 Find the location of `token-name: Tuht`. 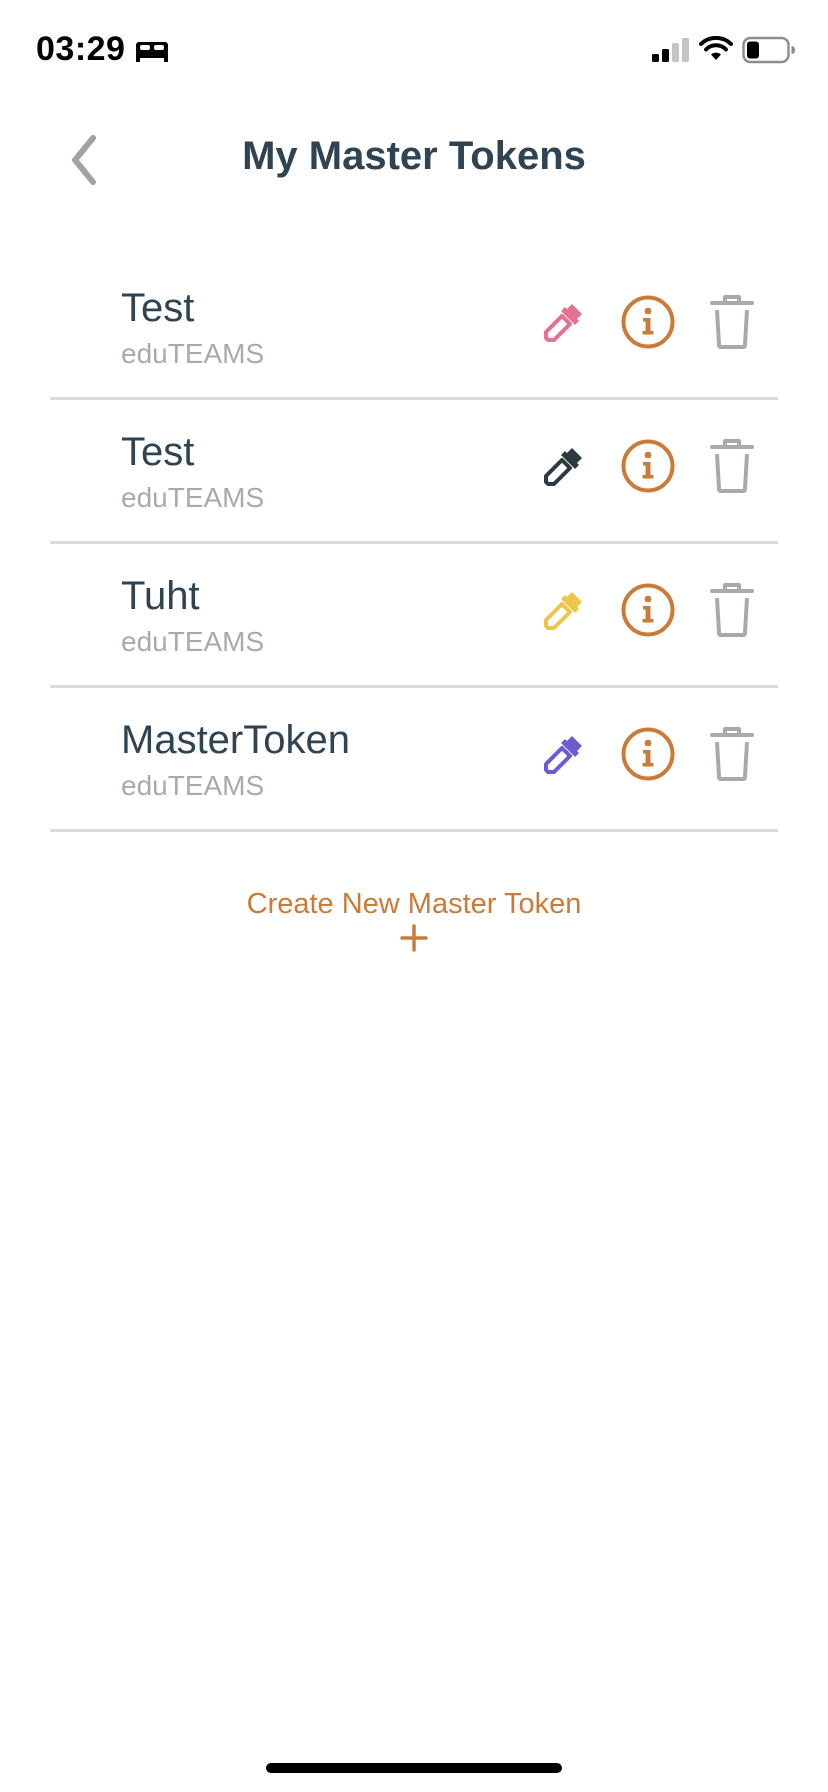

token-name: Tuht is located at coordinates (160, 596).